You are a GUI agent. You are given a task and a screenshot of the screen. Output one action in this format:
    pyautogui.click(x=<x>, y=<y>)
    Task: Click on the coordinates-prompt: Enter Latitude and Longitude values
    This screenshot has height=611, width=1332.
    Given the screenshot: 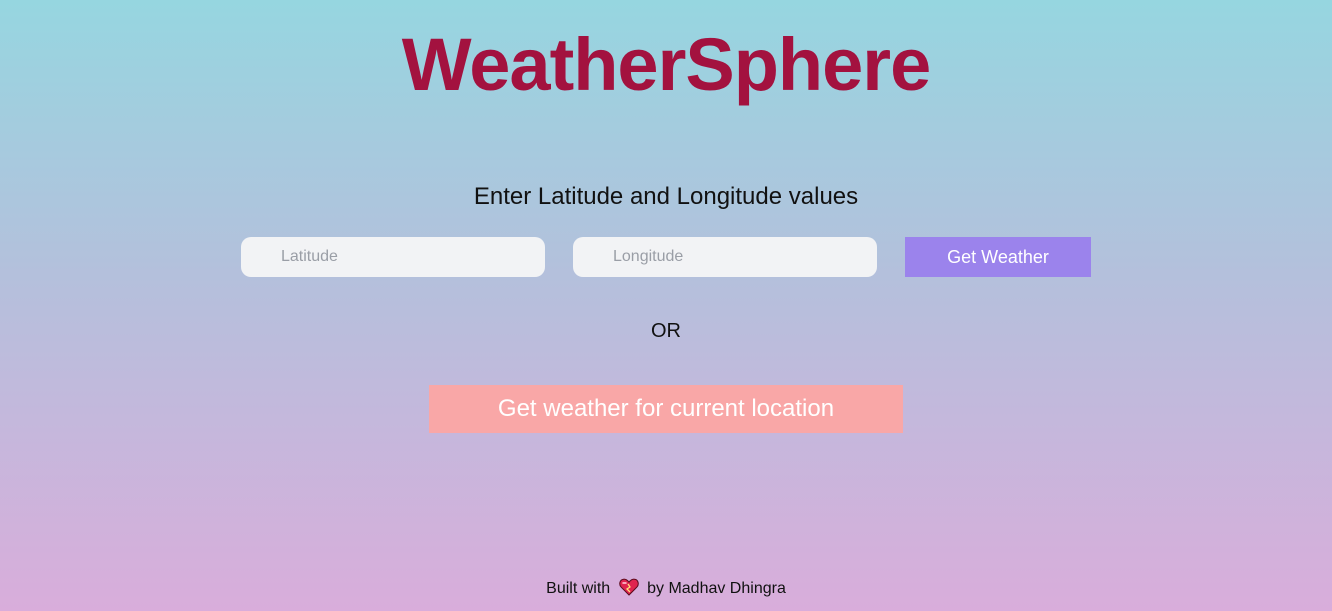 What is the action you would take?
    pyautogui.click(x=666, y=196)
    